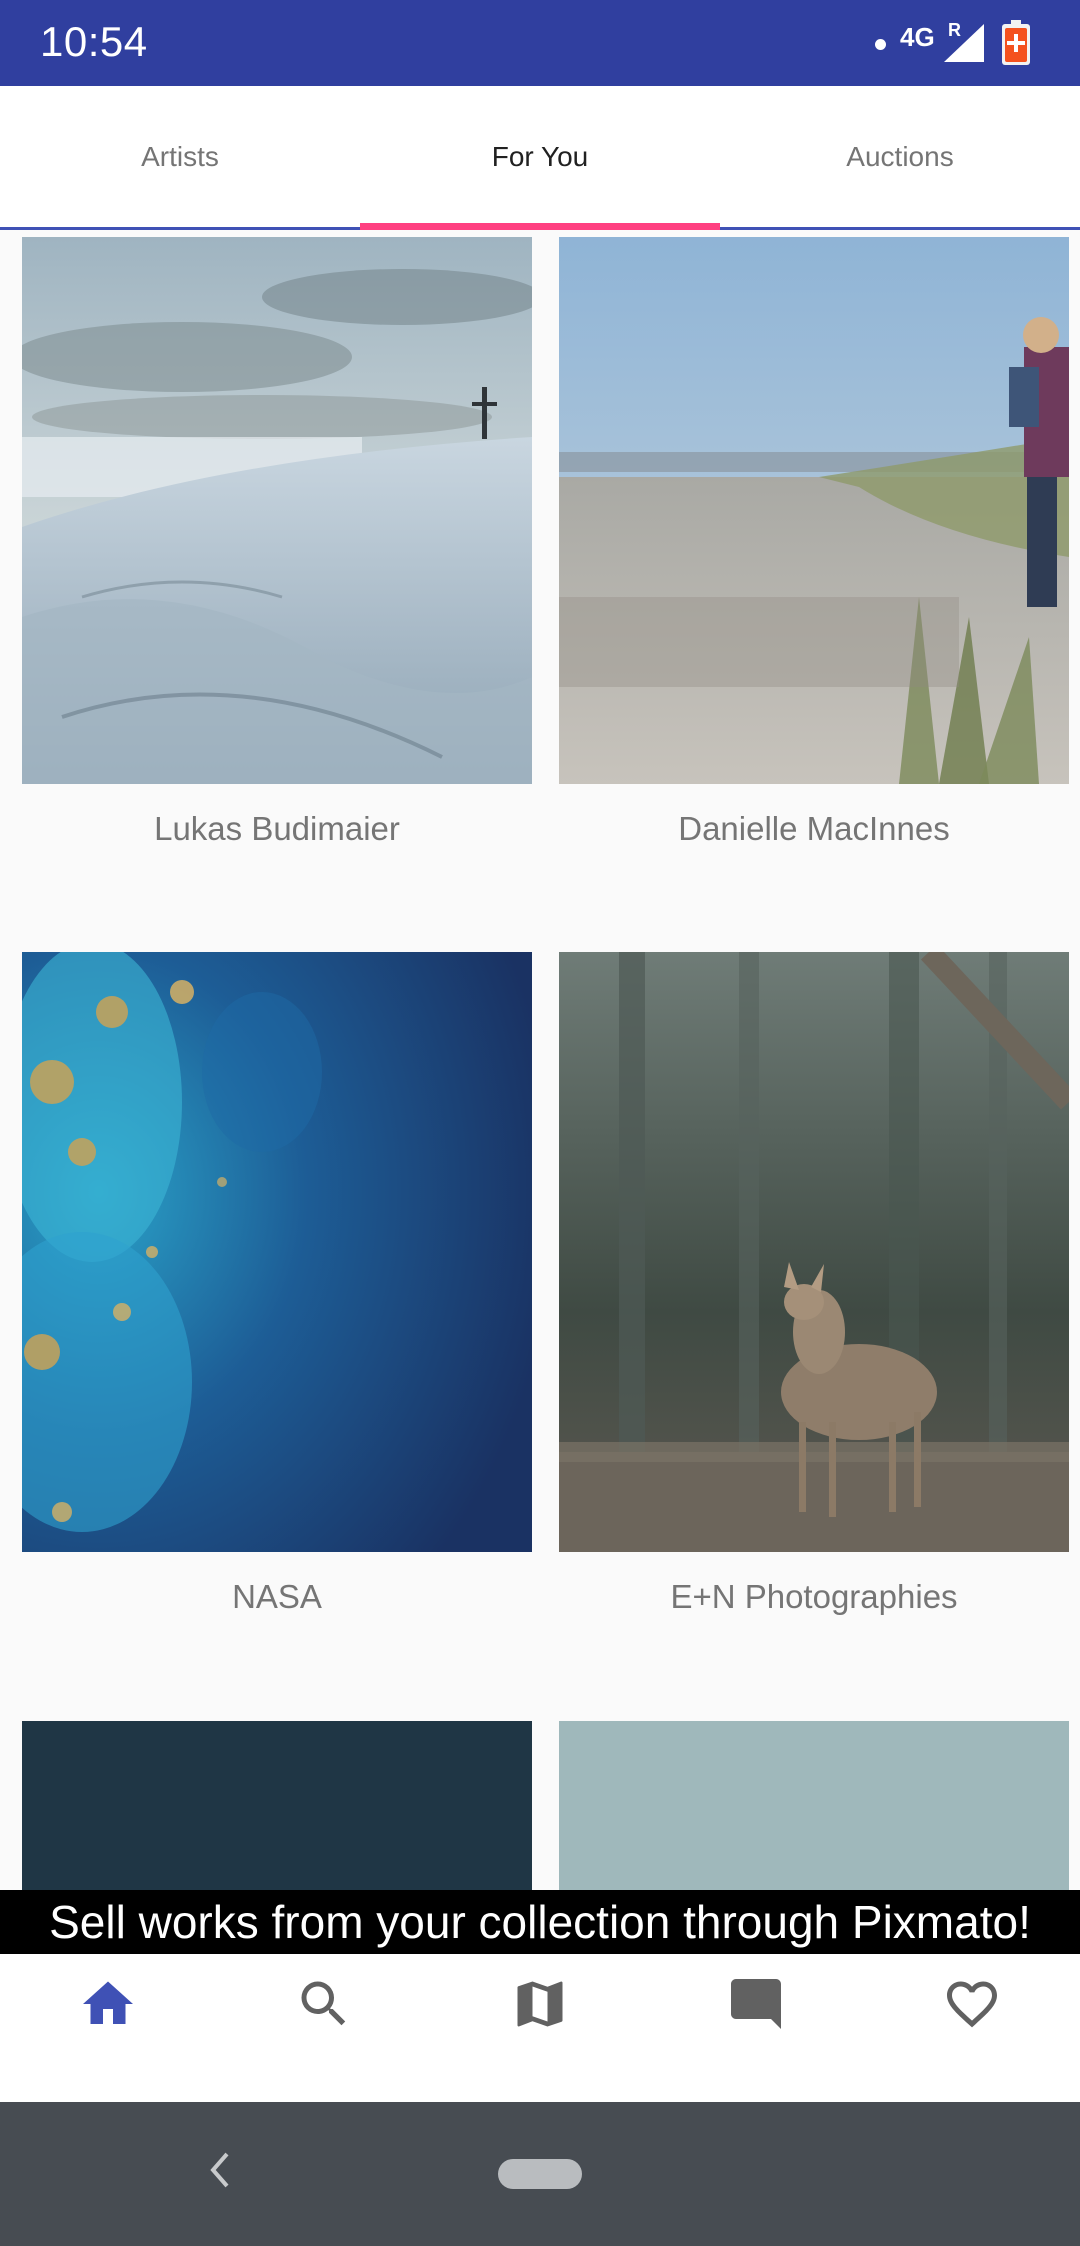  I want to click on system-navigation-bar, so click(540, 2174).